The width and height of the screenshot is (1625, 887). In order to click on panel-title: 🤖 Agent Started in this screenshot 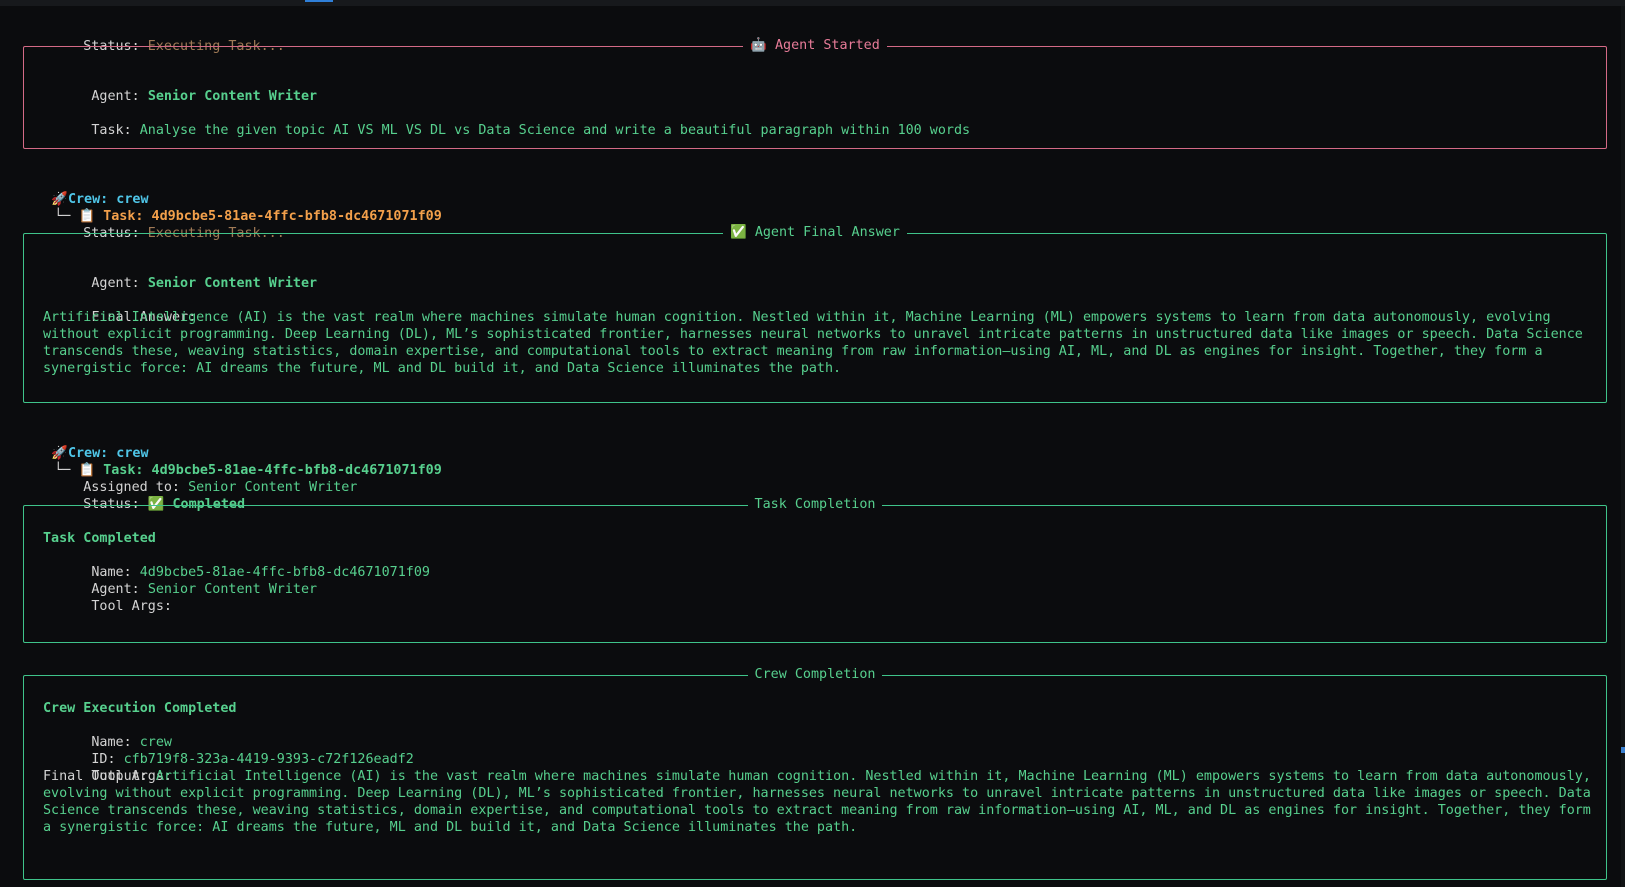, I will do `click(815, 46)`.